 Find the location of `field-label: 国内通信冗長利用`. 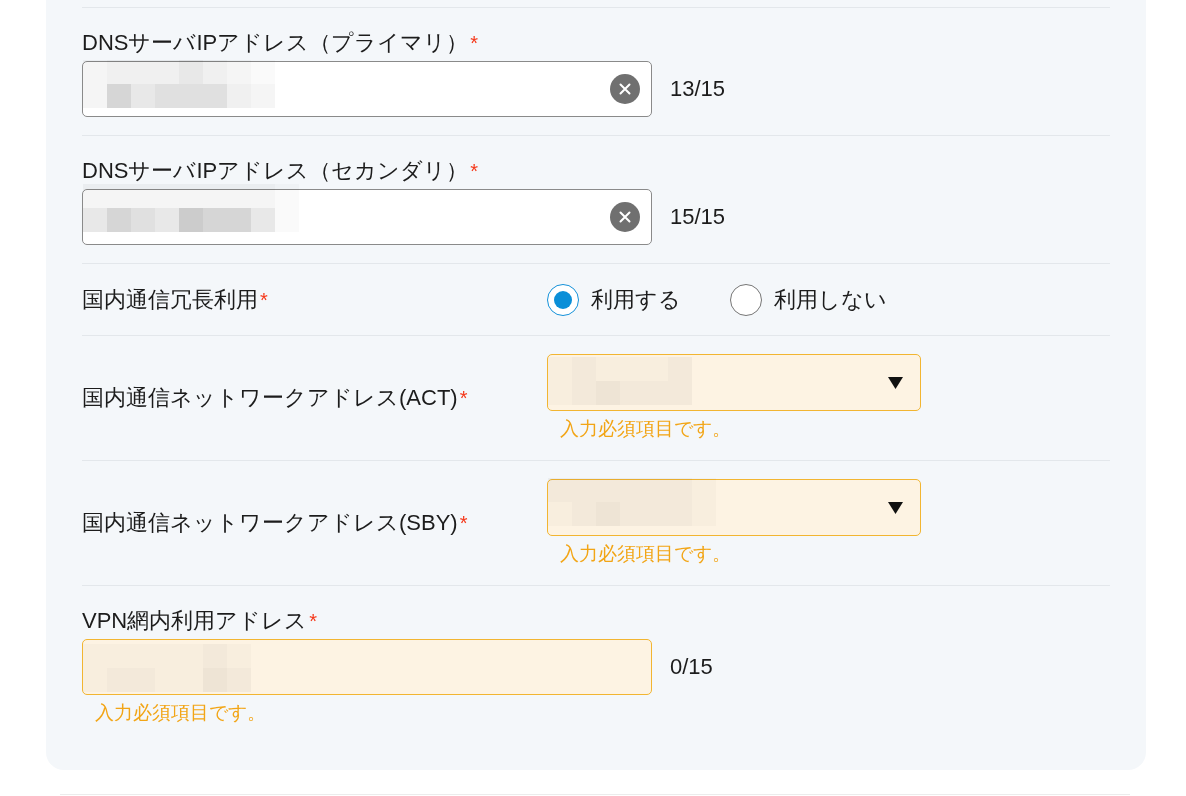

field-label: 国内通信冗長利用 is located at coordinates (170, 299).